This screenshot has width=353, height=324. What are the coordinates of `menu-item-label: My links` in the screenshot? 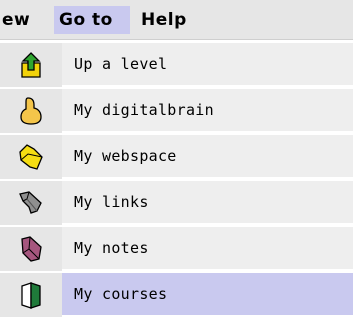 It's located at (207, 203).